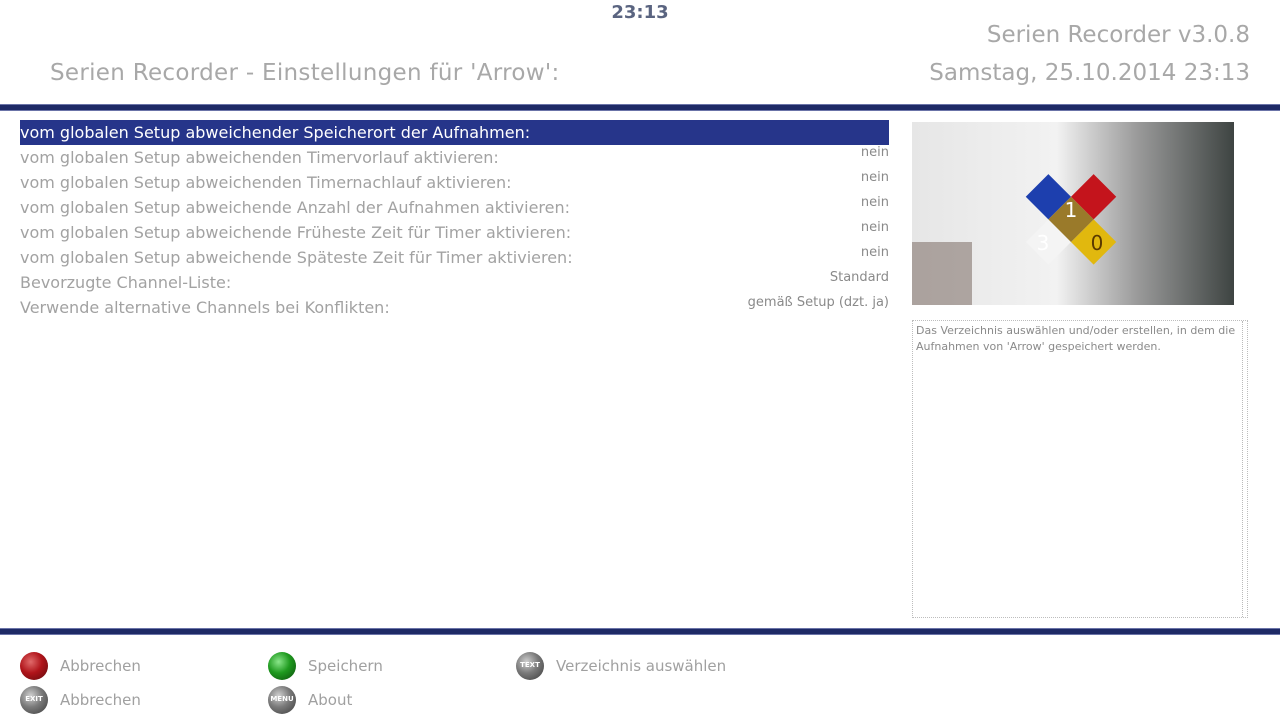 Image resolution: width=1280 pixels, height=720 pixels. I want to click on key-hint-exit: EXIT Abbrechen, so click(80, 700).